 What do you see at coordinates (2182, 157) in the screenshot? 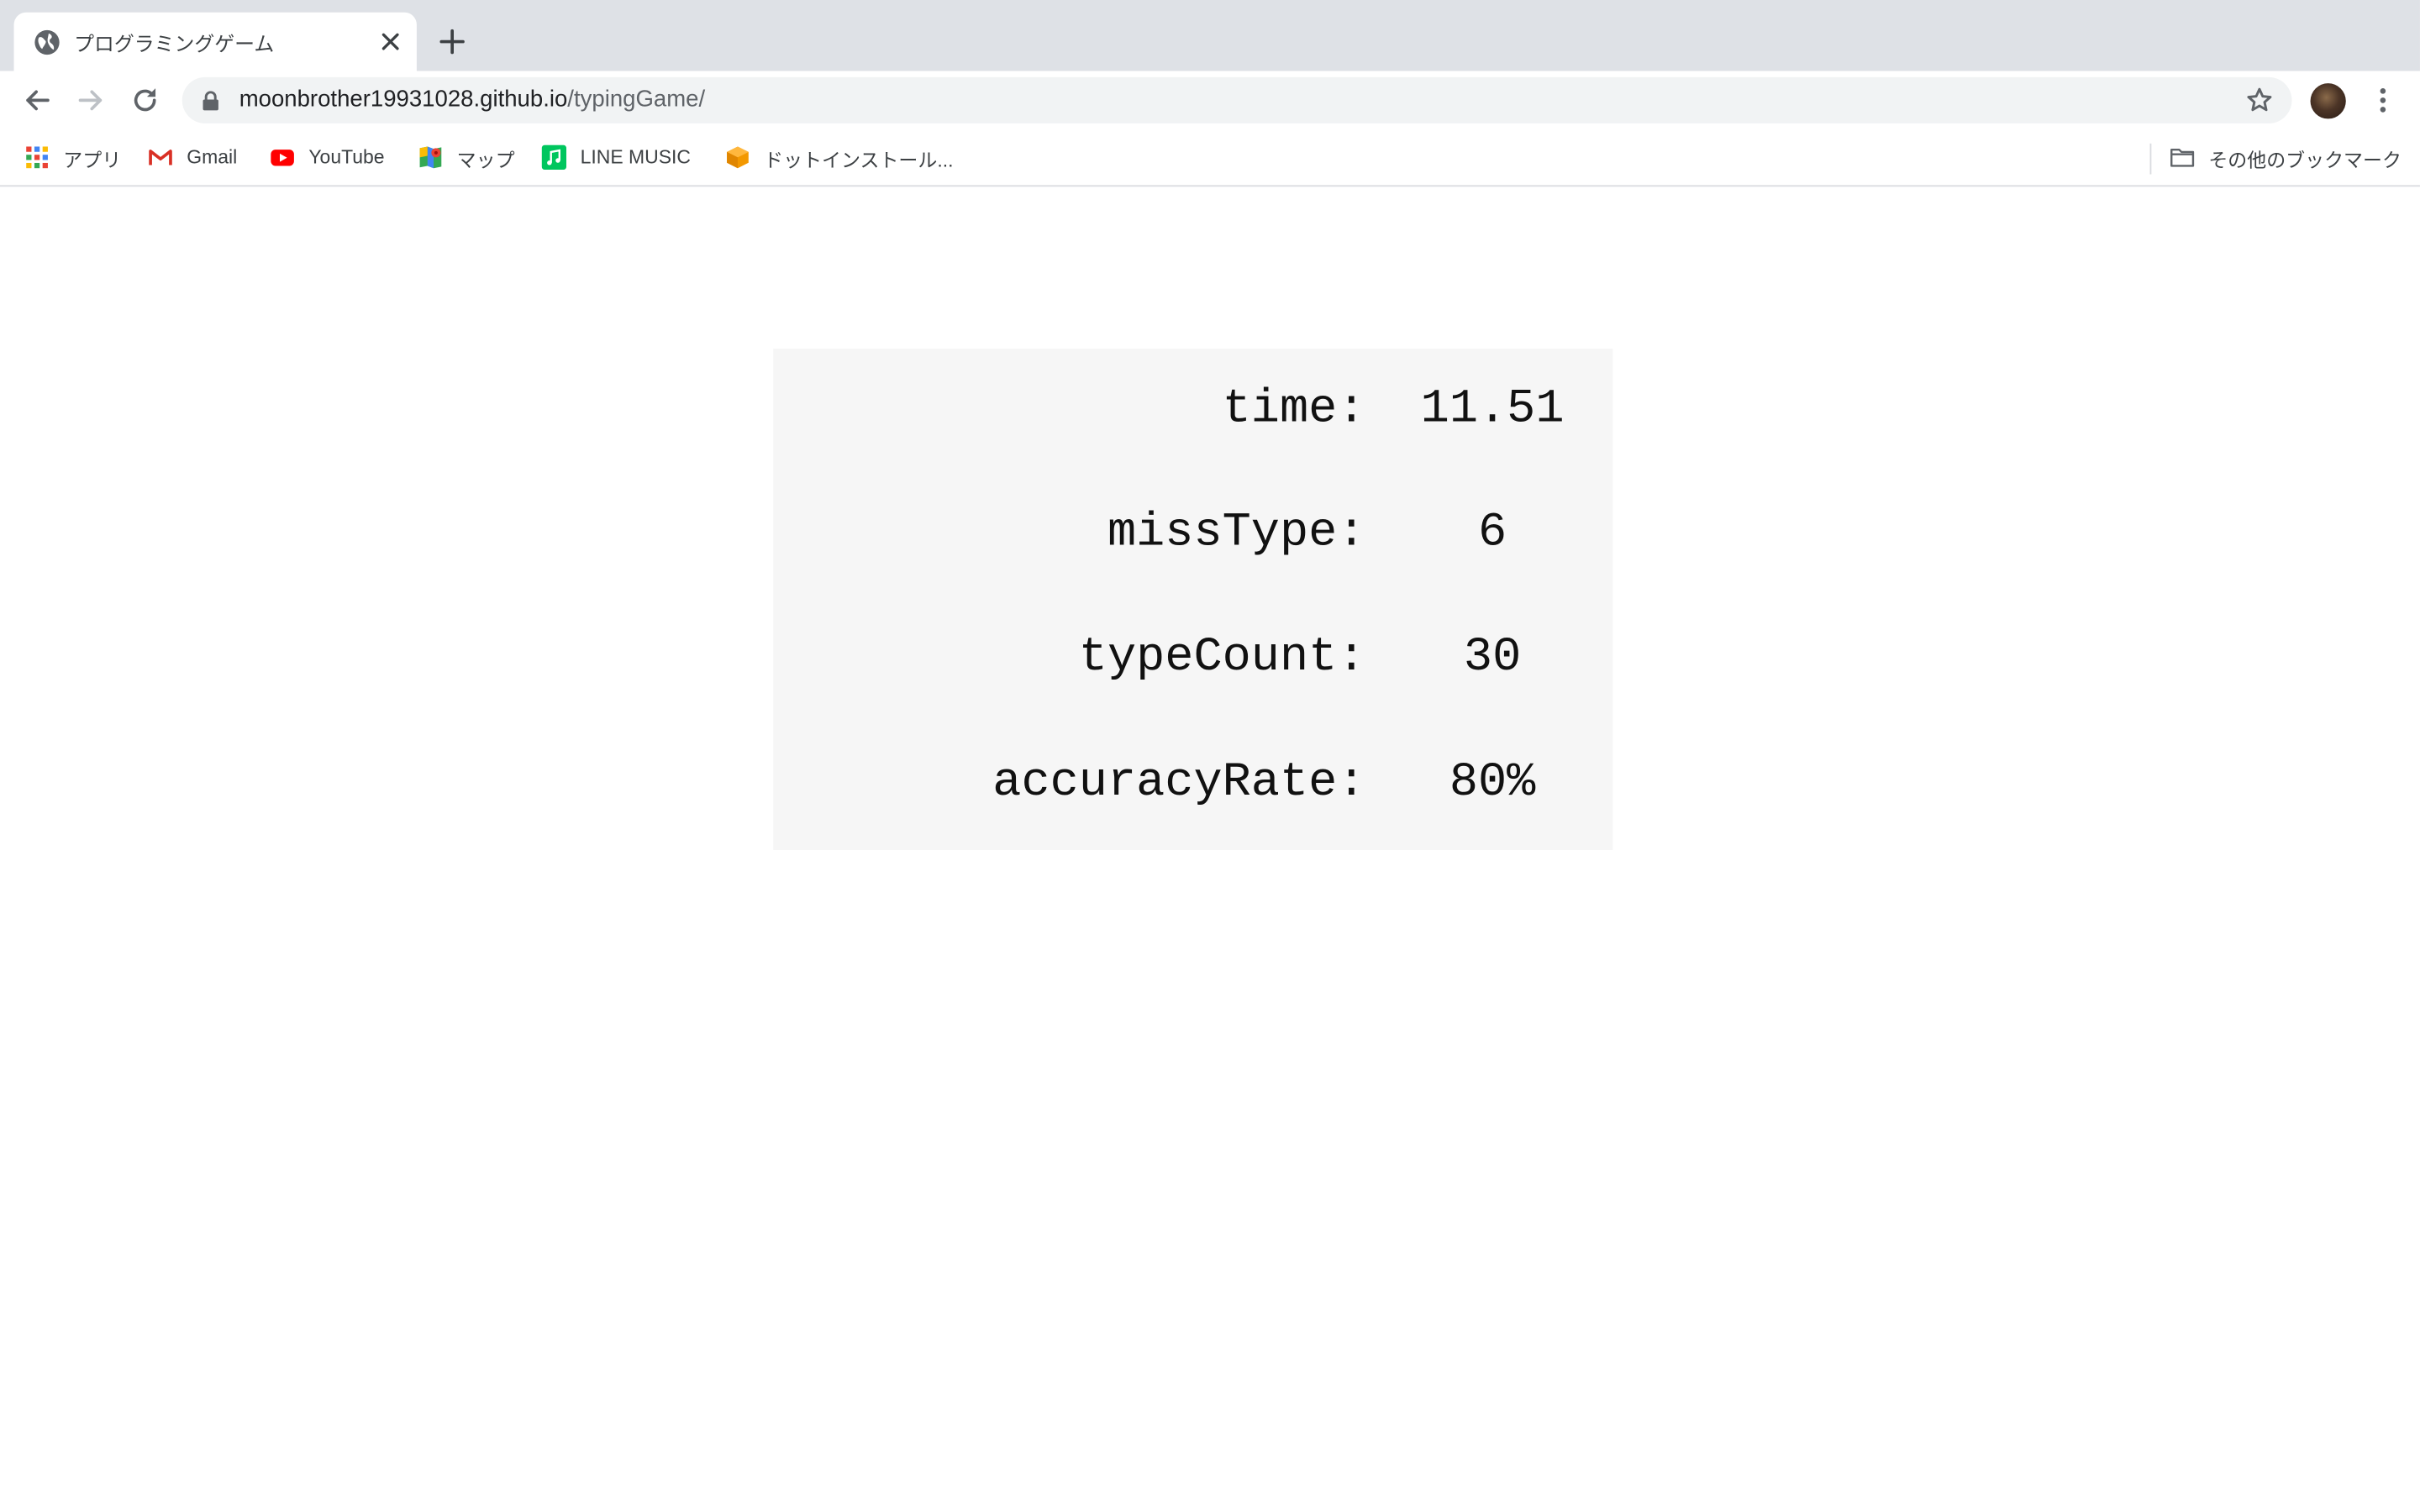
I see `folder-icon` at bounding box center [2182, 157].